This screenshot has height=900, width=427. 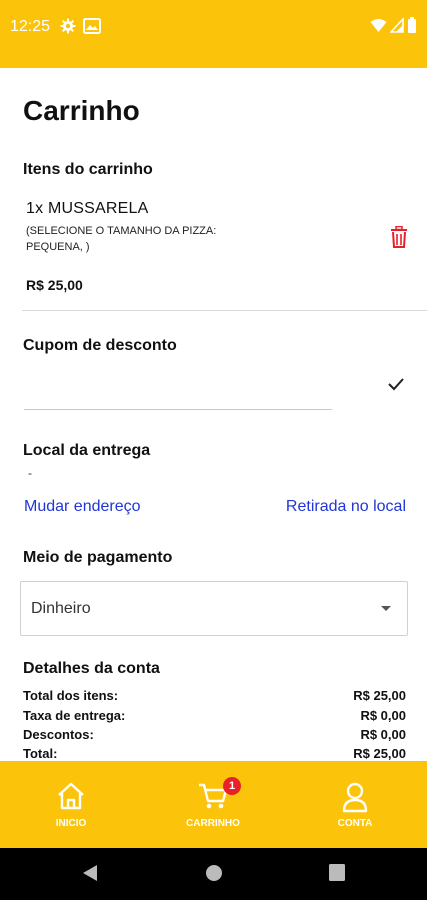 I want to click on summary-row: Total dos itens: R$ 25,00, so click(x=214, y=697).